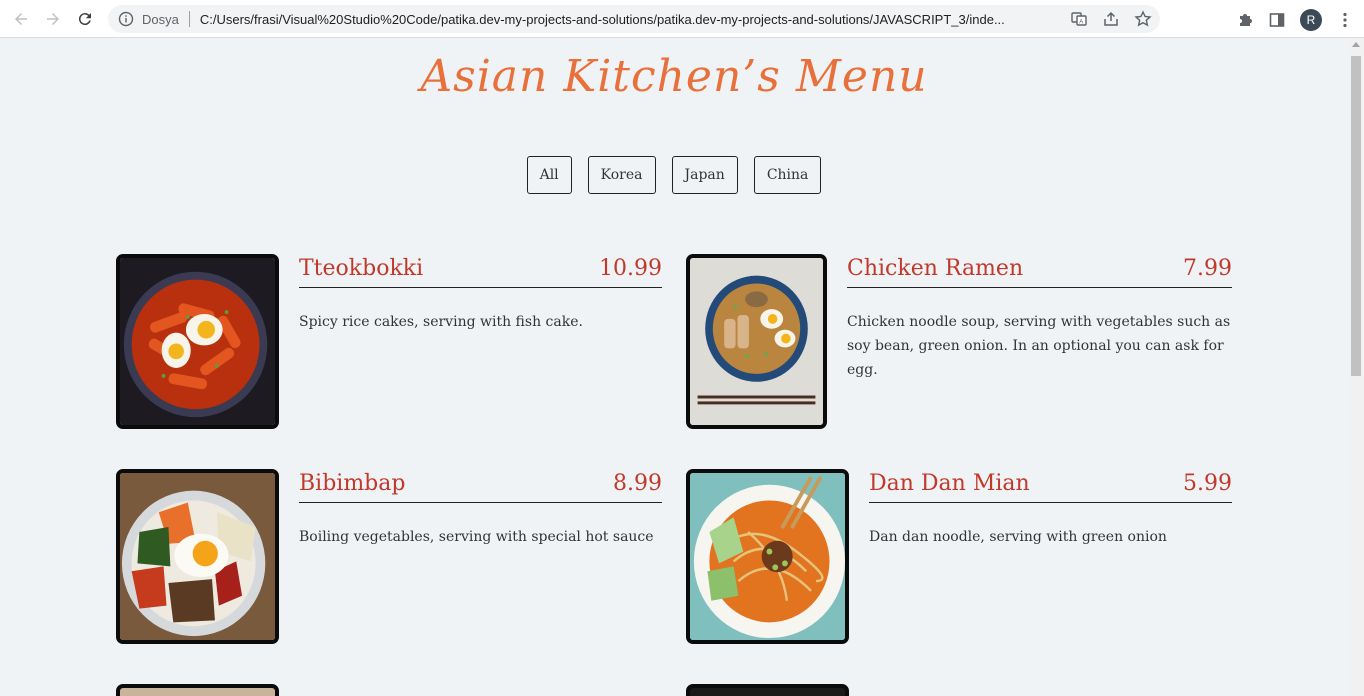 This screenshot has height=696, width=1364. Describe the element at coordinates (637, 483) in the screenshot. I see `item-price: 8.99` at that location.